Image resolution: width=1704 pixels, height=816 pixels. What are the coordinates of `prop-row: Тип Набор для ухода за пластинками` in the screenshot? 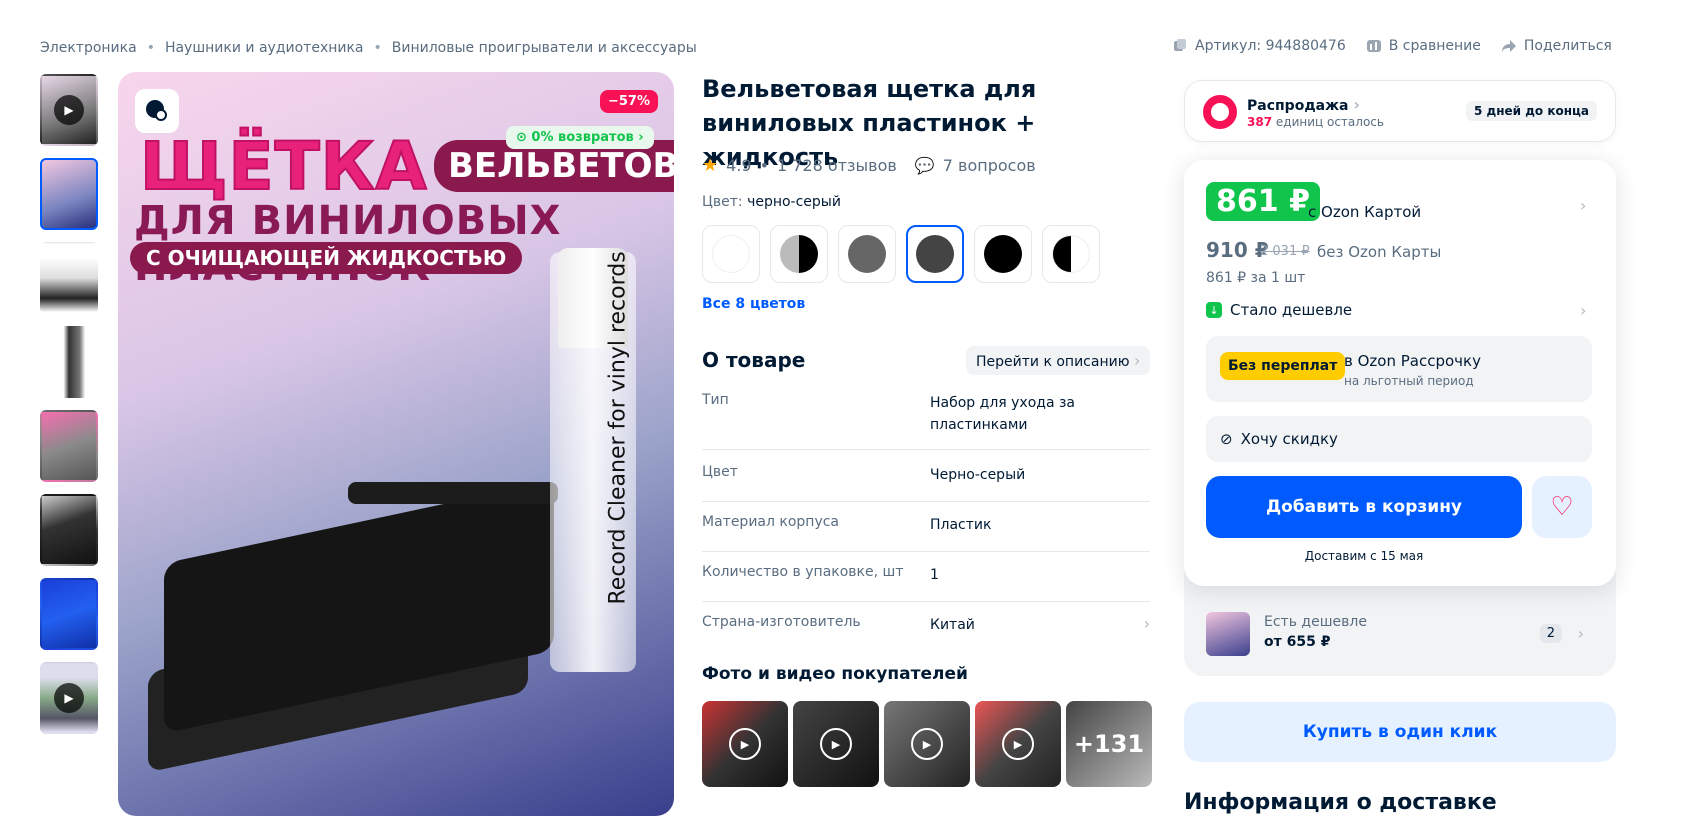 It's located at (926, 421).